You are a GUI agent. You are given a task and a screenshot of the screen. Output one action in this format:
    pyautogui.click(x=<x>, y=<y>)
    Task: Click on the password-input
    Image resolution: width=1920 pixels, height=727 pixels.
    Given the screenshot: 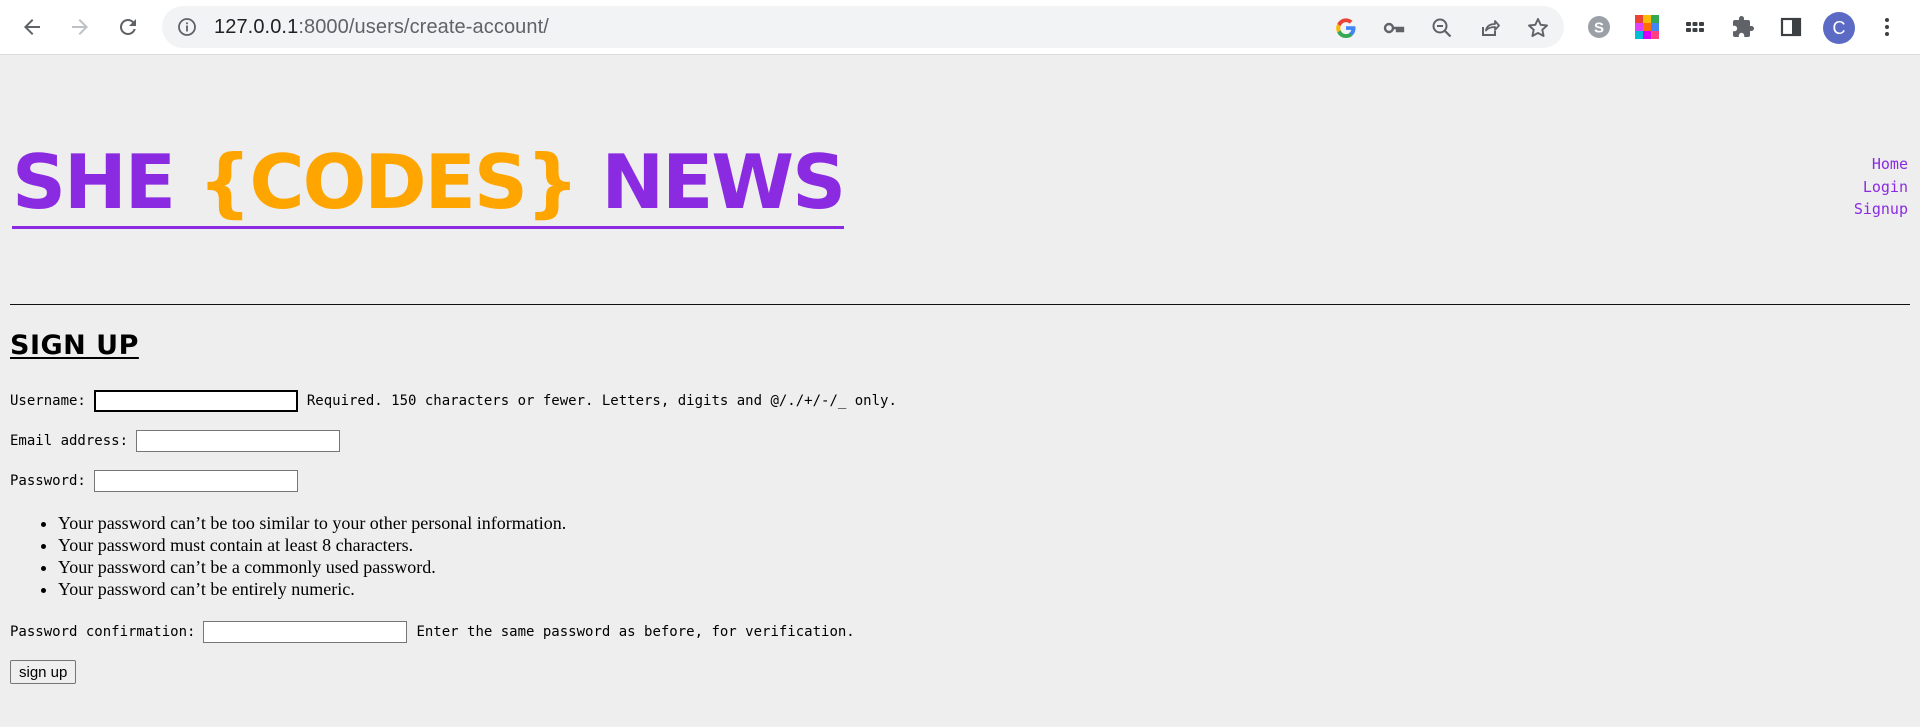 What is the action you would take?
    pyautogui.click(x=195, y=481)
    